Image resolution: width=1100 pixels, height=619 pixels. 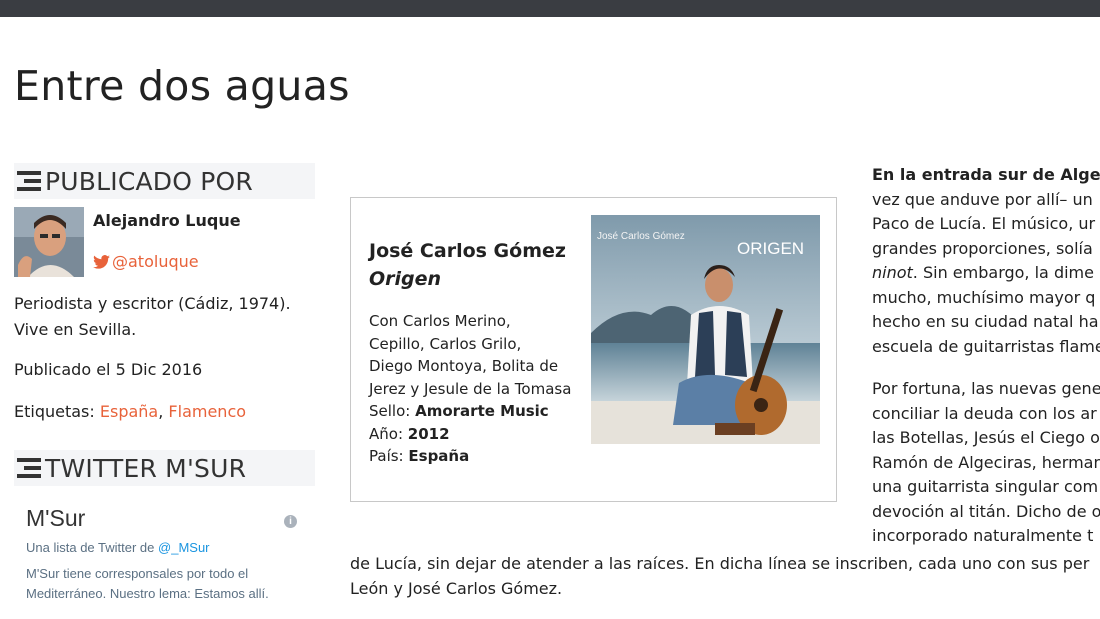 What do you see at coordinates (985, 321) in the screenshot?
I see `article-line: hecho en su ciudad natal ha` at bounding box center [985, 321].